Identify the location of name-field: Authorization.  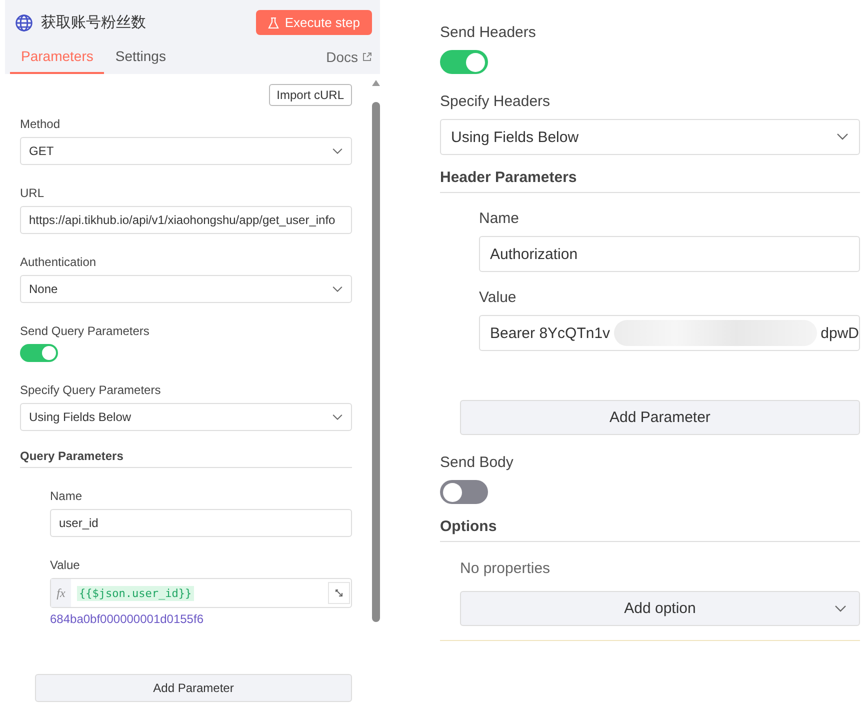
(669, 254).